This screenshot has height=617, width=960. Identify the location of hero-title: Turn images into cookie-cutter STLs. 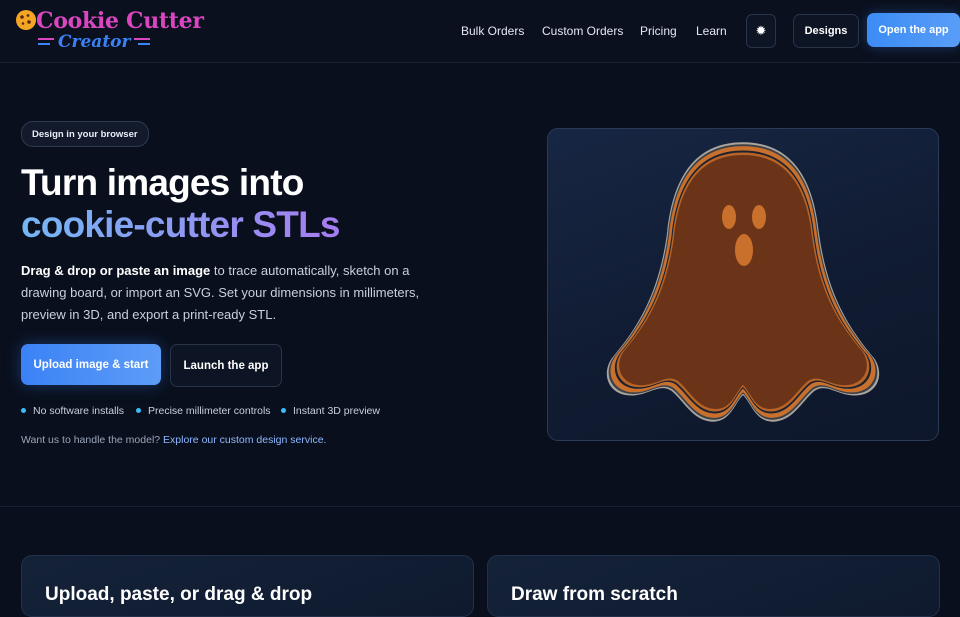
(180, 204).